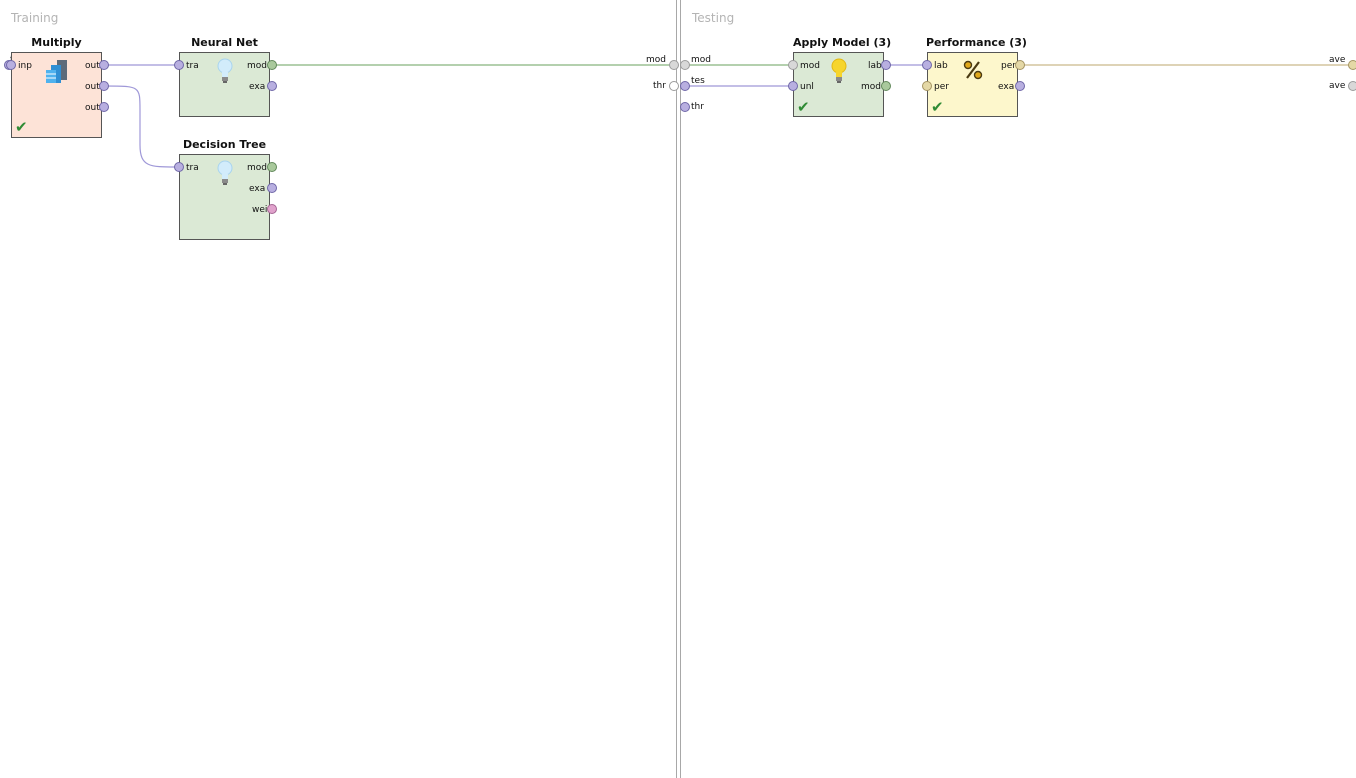 The width and height of the screenshot is (1356, 778). I want to click on multiply-inp-label: inp, so click(25, 66).